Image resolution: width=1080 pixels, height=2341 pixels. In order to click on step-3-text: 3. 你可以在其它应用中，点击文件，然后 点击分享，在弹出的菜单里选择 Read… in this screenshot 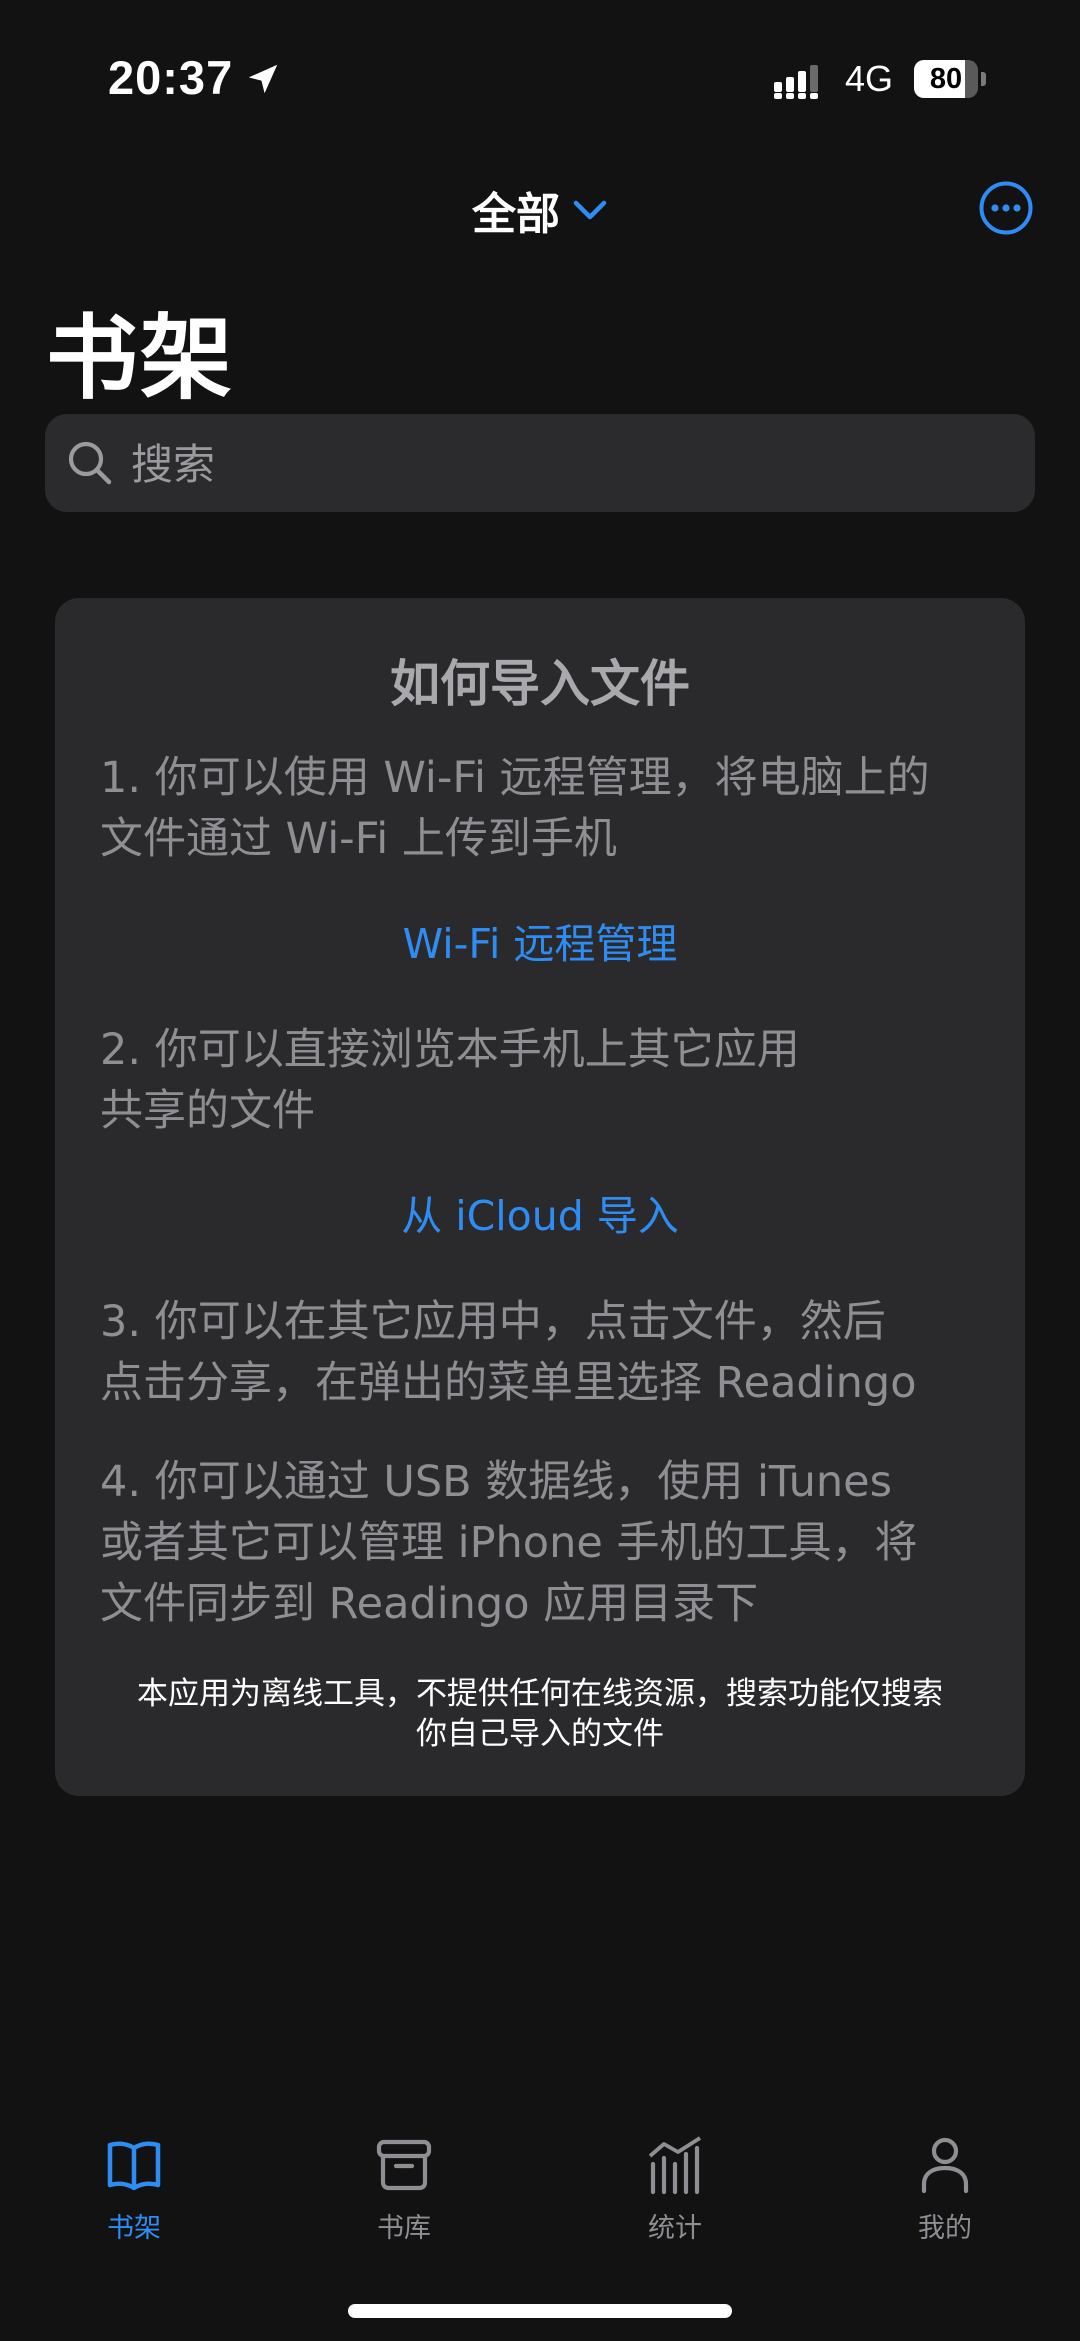, I will do `click(560, 1353)`.